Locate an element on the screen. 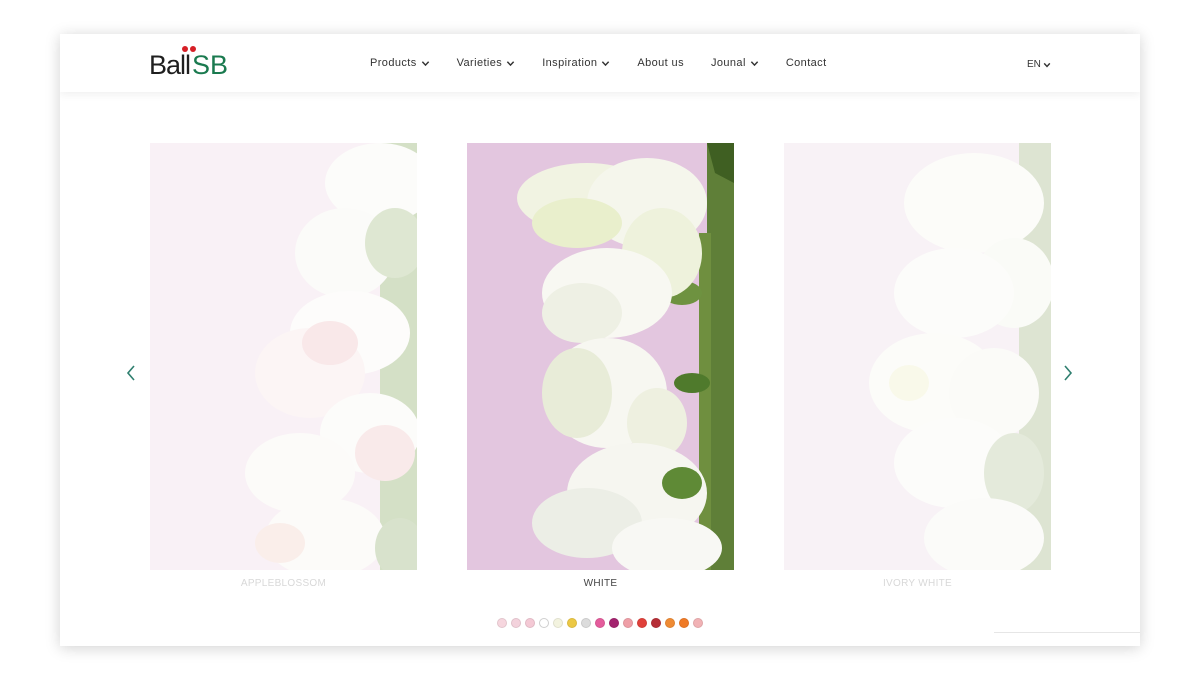 Image resolution: width=1200 pixels, height=680 pixels. nav-item-varieties: Varieties is located at coordinates (486, 63).